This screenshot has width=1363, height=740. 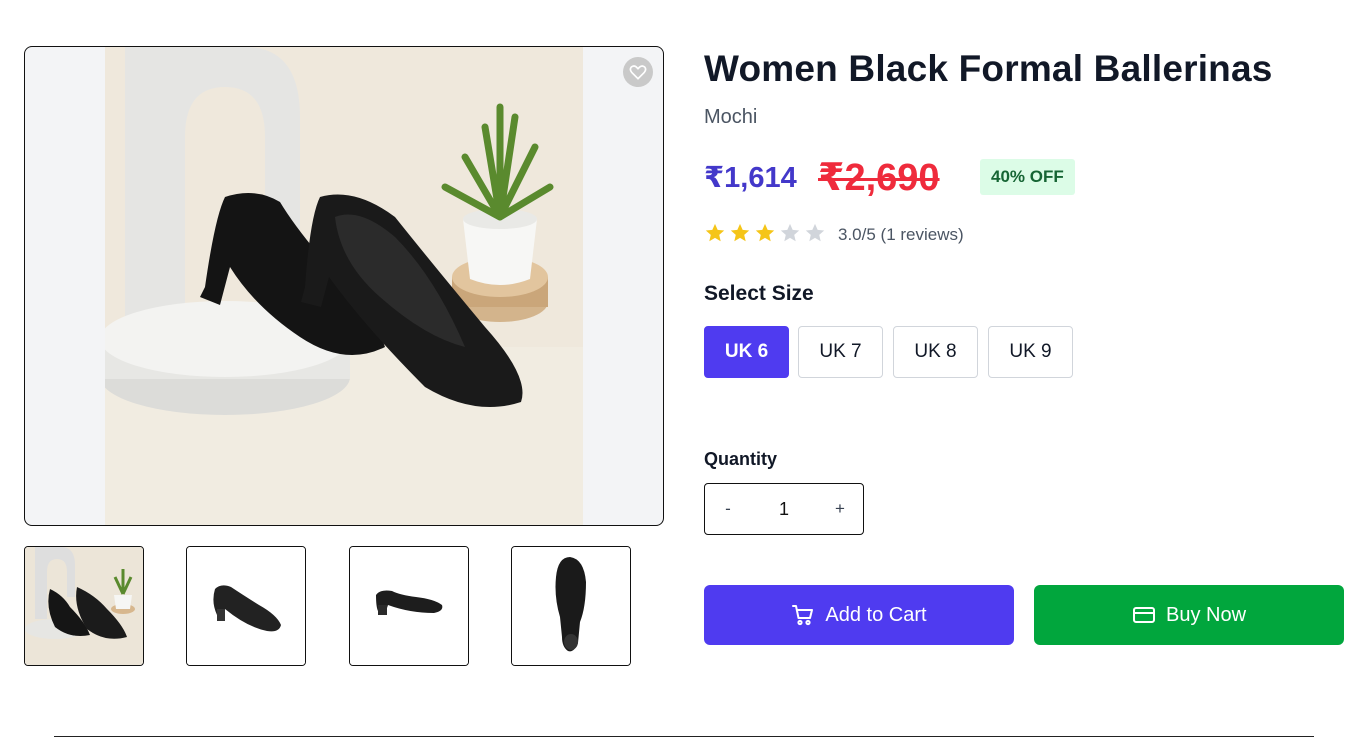 I want to click on thumbnail-side-view, so click(x=246, y=606).